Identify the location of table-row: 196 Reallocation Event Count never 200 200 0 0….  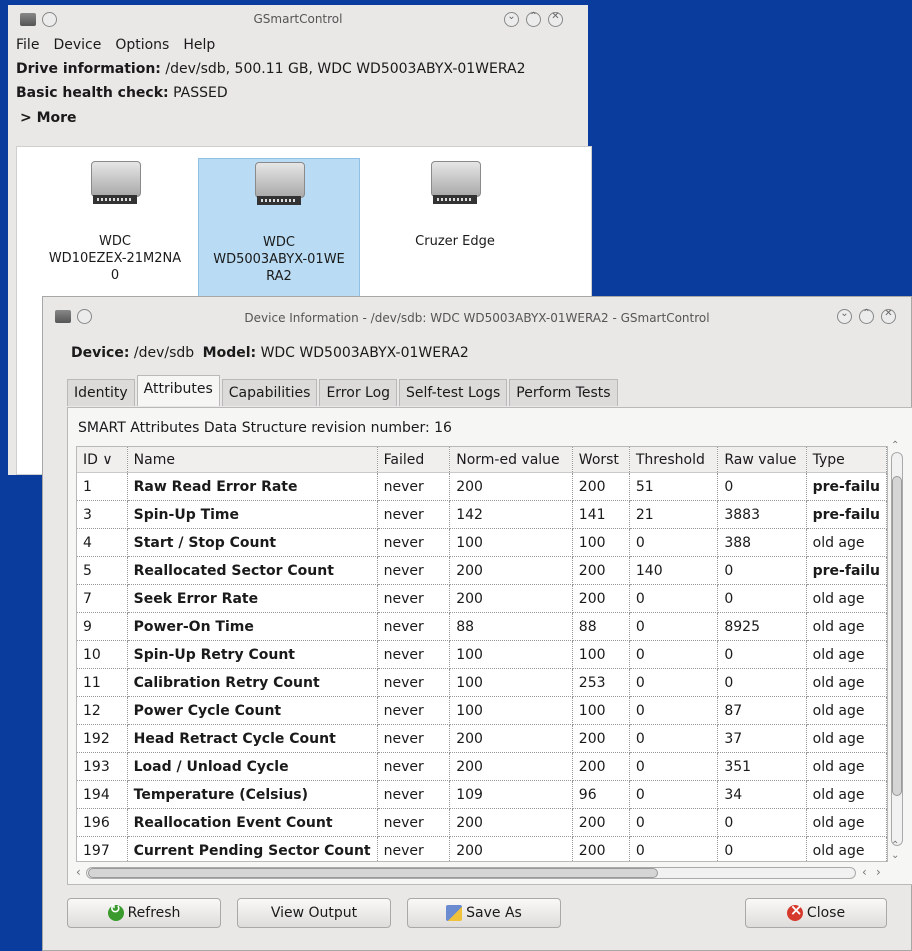
(482, 822).